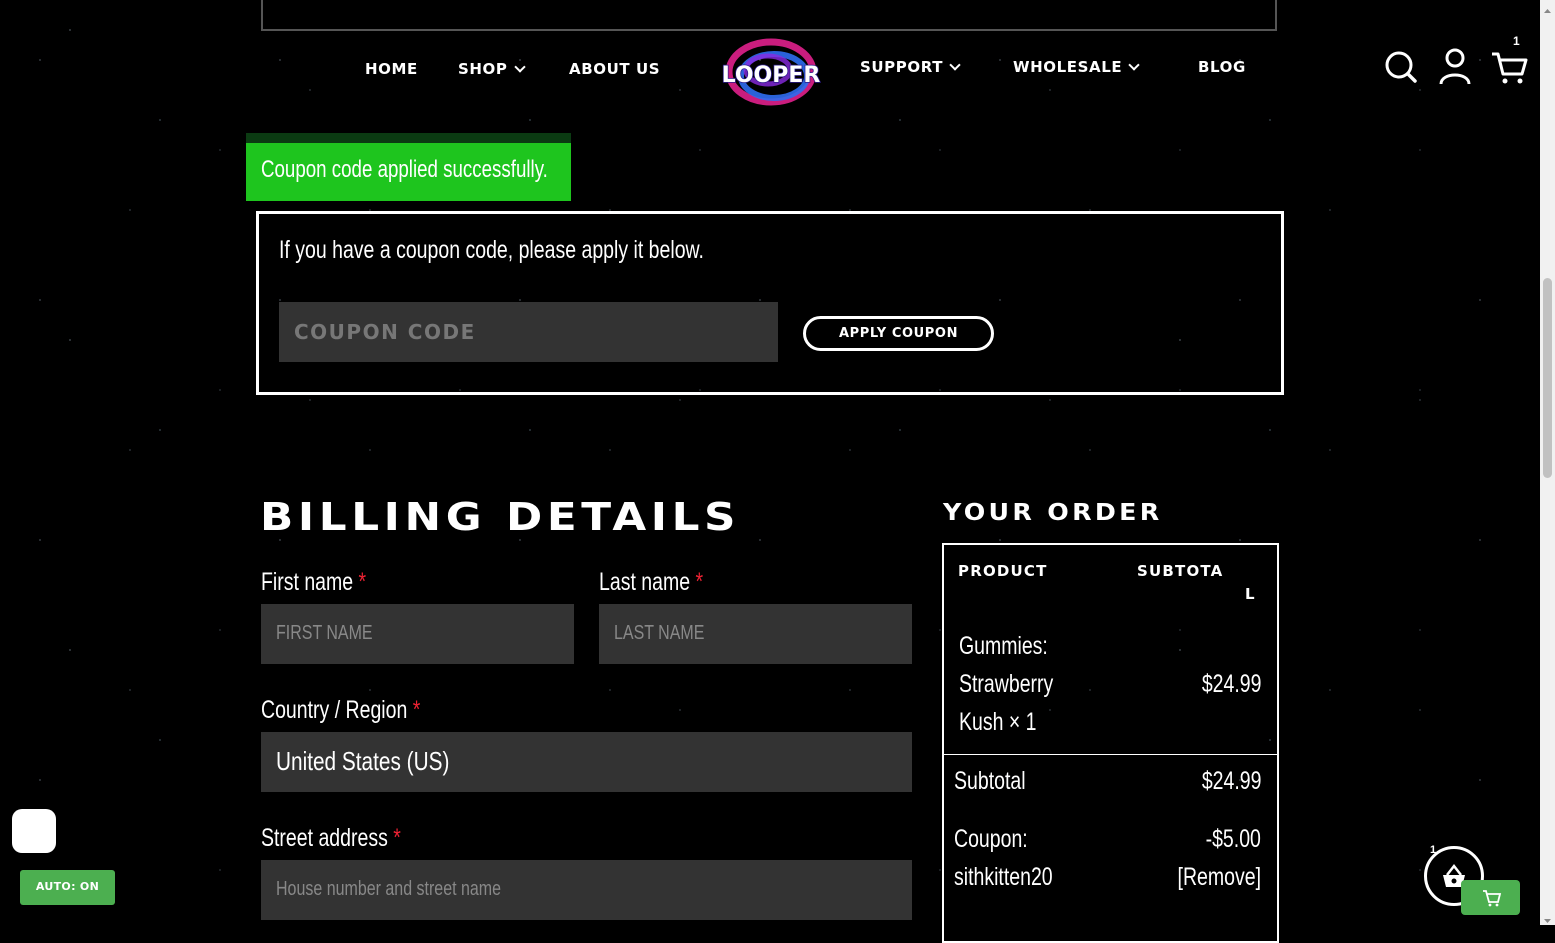  Describe the element at coordinates (500, 517) in the screenshot. I see `billing-details-heading: BILLING DETAILS` at that location.